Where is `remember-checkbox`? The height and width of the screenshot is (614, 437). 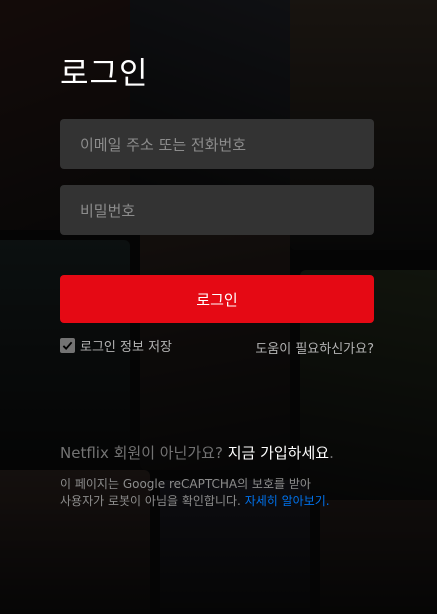
remember-checkbox is located at coordinates (67, 345).